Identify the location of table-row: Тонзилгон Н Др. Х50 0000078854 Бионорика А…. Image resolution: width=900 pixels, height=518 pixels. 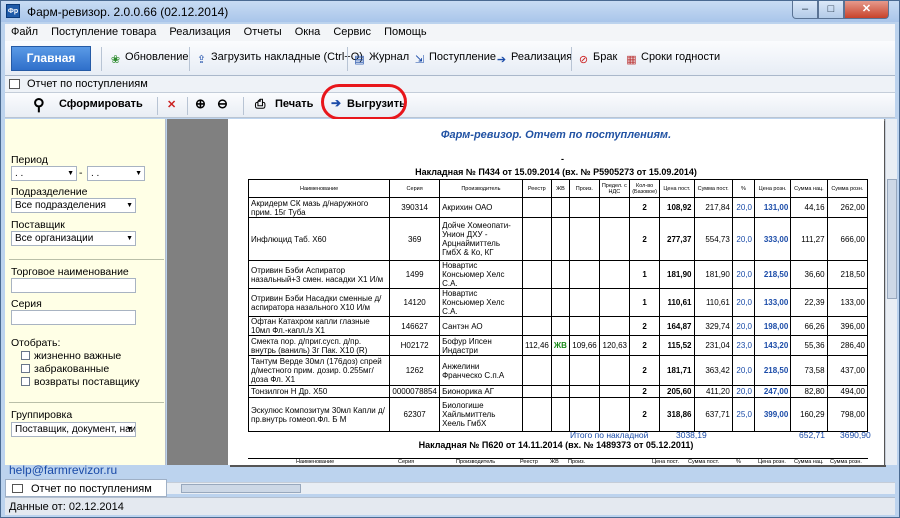
(558, 391).